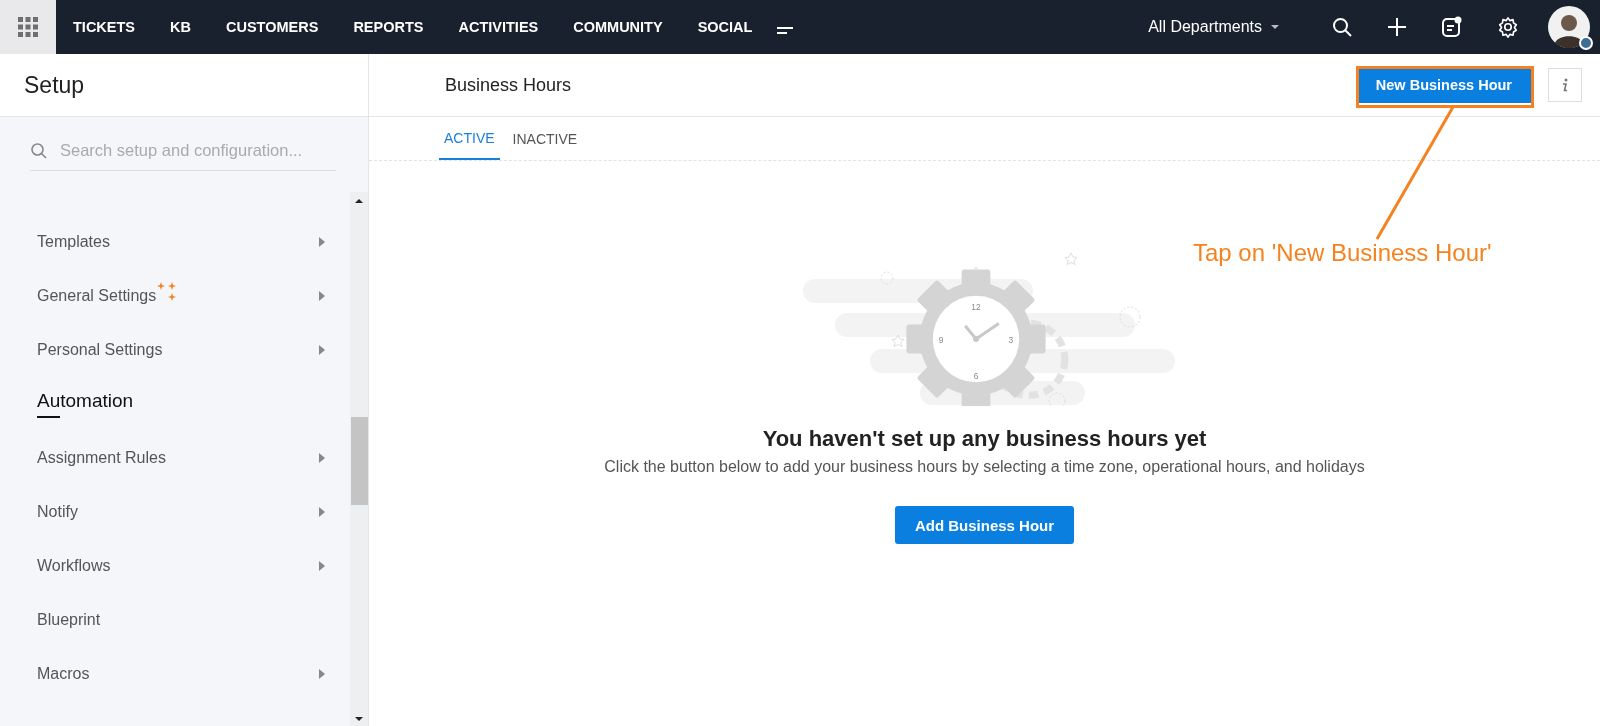  I want to click on user-avatar, so click(1569, 27).